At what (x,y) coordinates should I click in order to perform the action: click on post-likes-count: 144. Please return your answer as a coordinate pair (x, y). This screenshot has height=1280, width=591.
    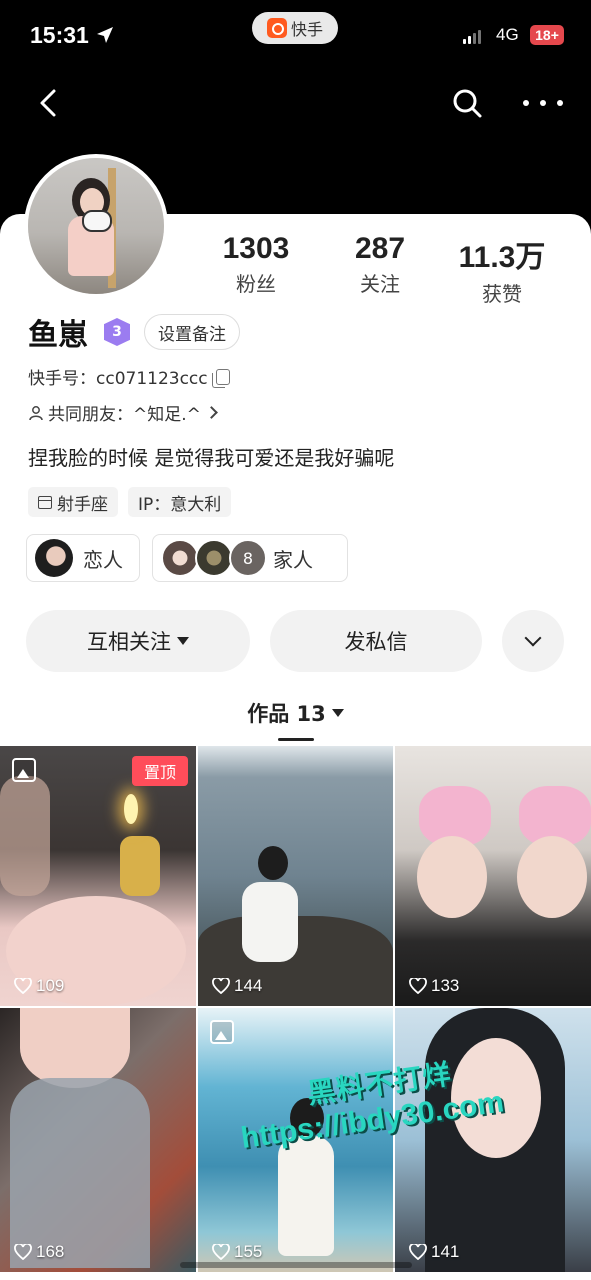
    Looking at the image, I should click on (248, 985).